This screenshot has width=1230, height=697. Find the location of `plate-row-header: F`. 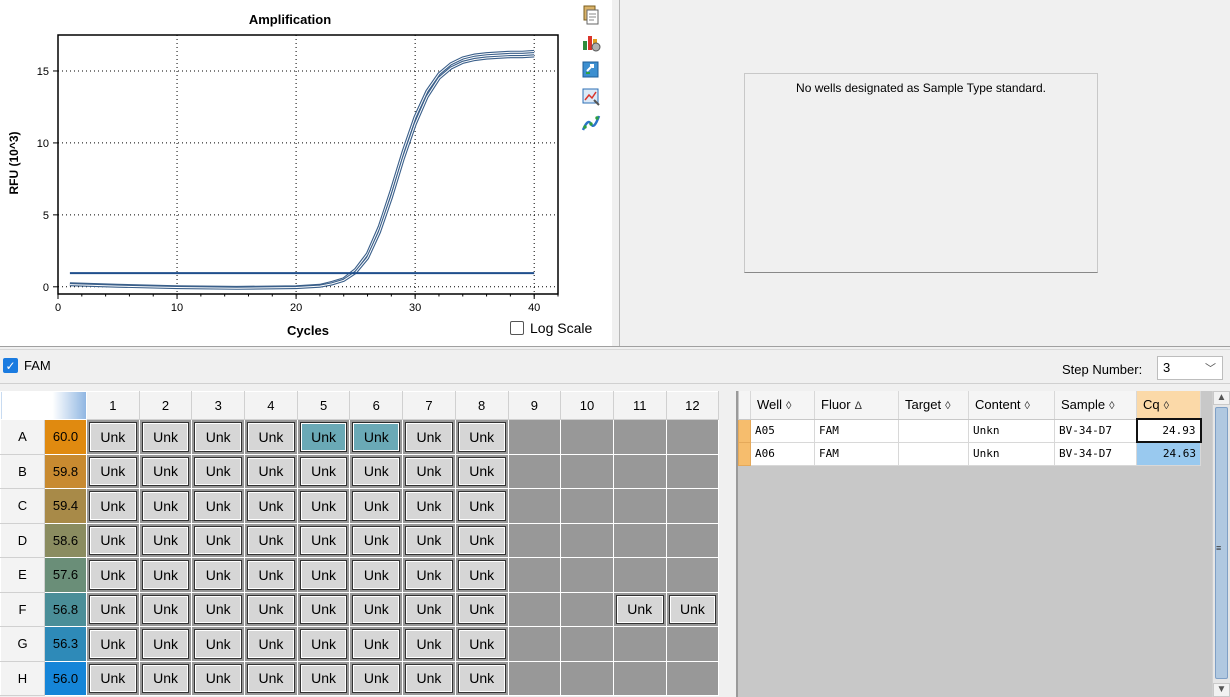

plate-row-header: F is located at coordinates (22, 609).